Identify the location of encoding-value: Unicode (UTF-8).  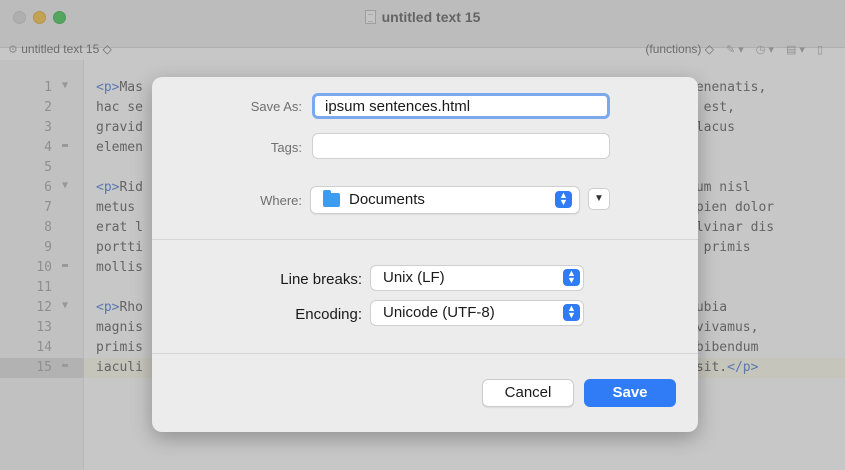
(439, 312).